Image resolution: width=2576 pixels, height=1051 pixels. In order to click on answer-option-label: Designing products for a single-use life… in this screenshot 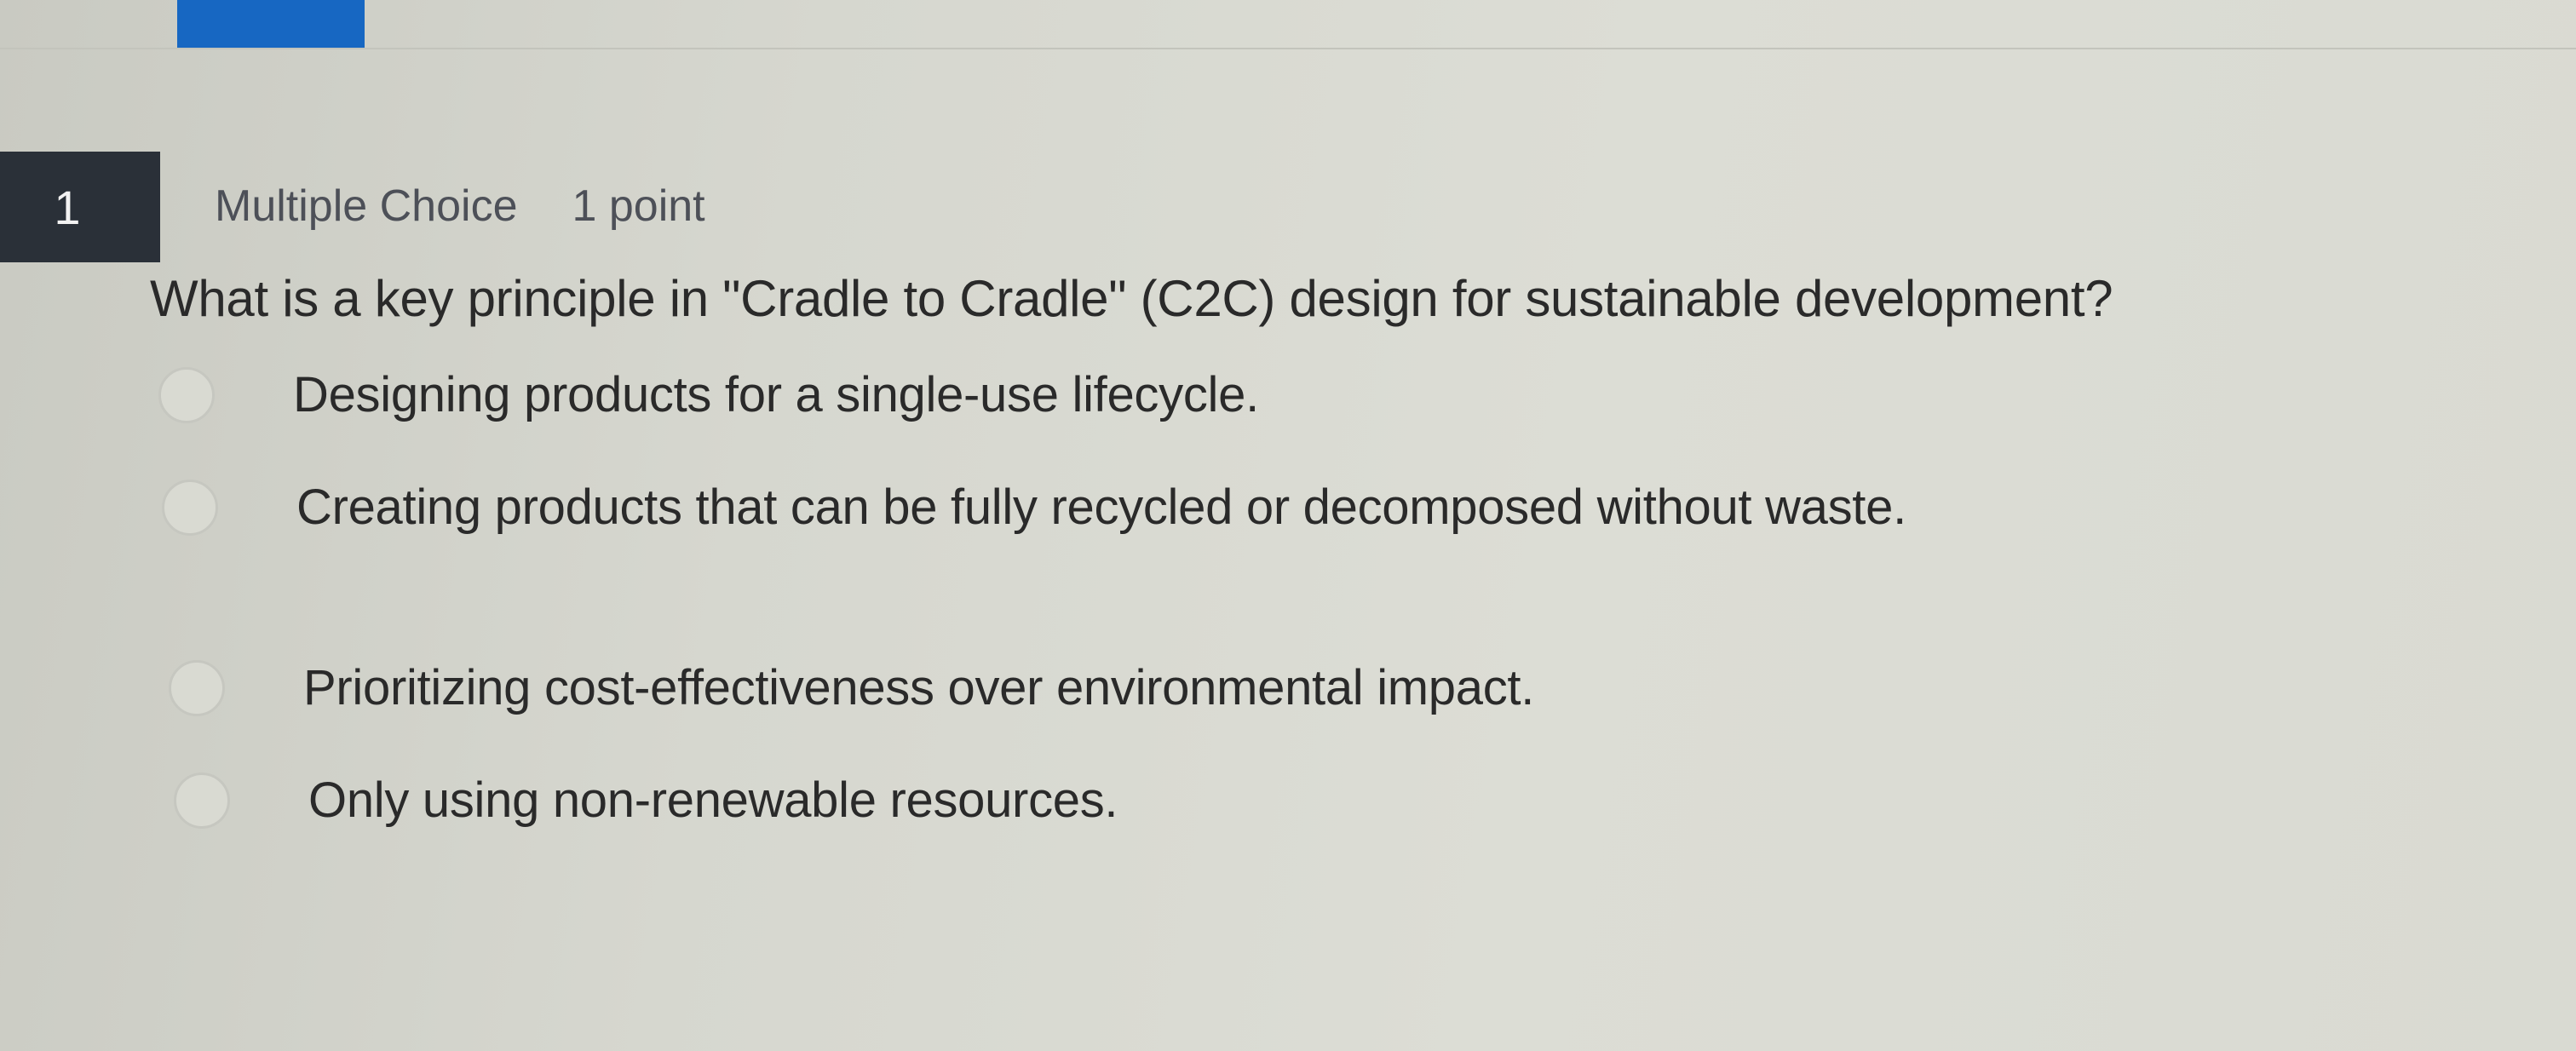, I will do `click(776, 394)`.